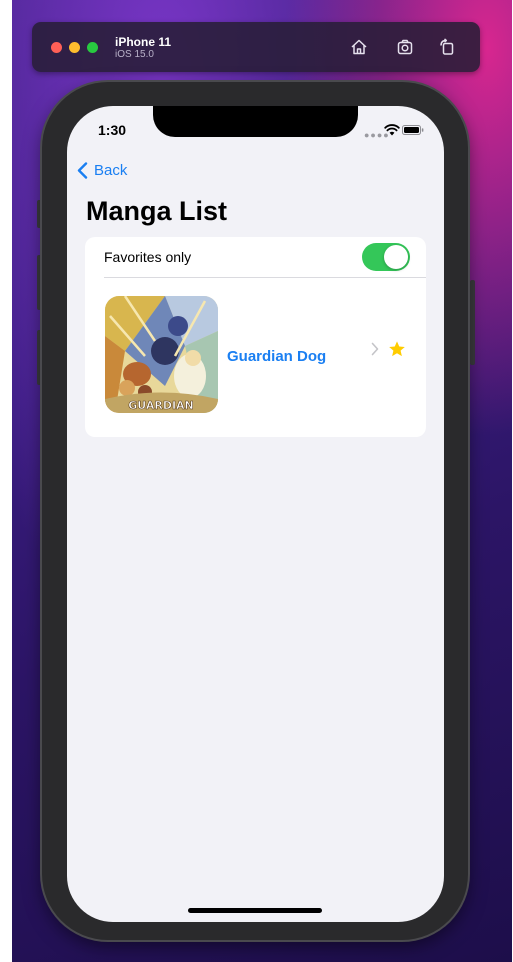 Image resolution: width=513 pixels, height=962 pixels. Describe the element at coordinates (277, 356) in the screenshot. I see `manga-title: Guardian Dog` at that location.